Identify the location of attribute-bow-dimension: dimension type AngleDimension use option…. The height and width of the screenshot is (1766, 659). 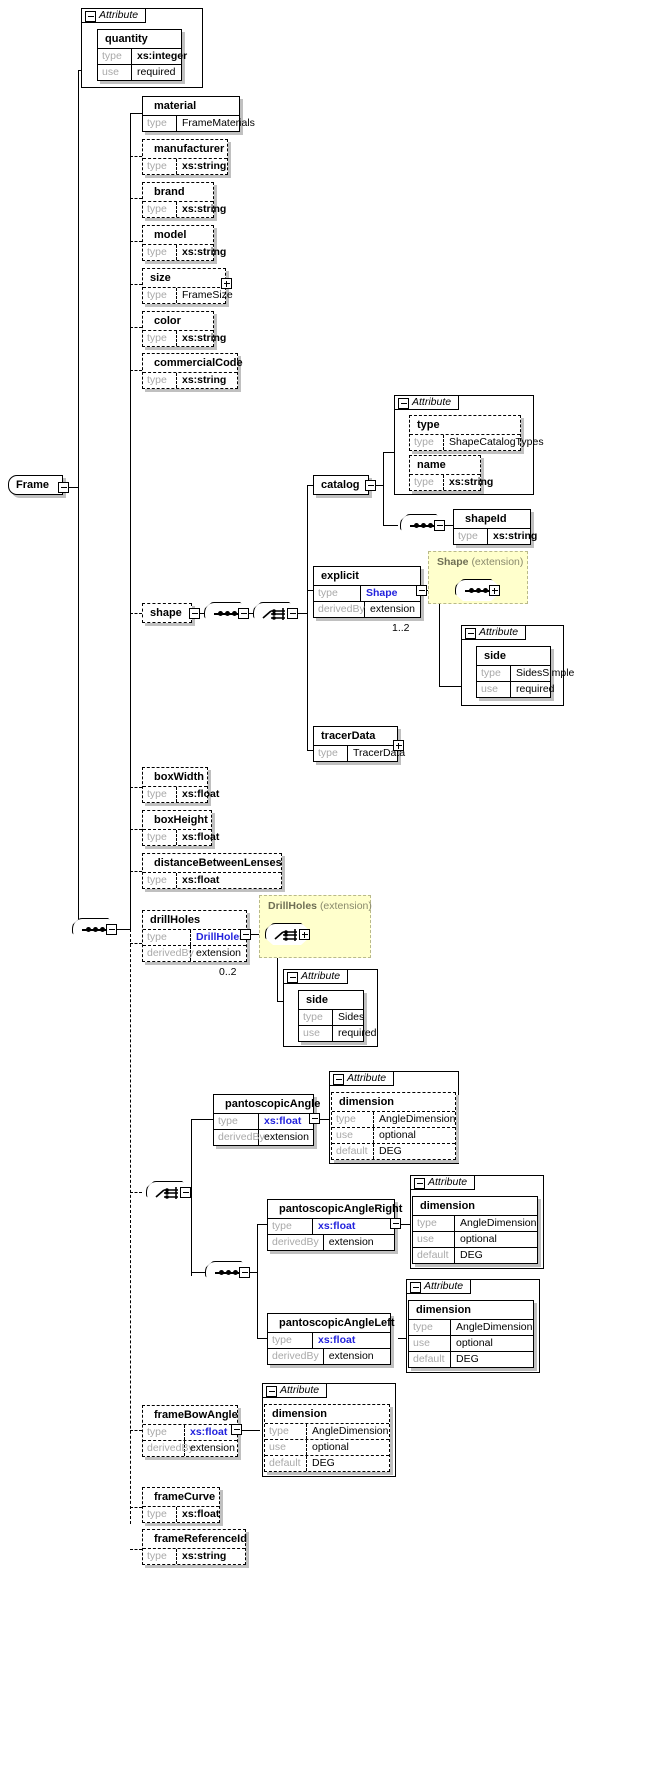
(327, 1438).